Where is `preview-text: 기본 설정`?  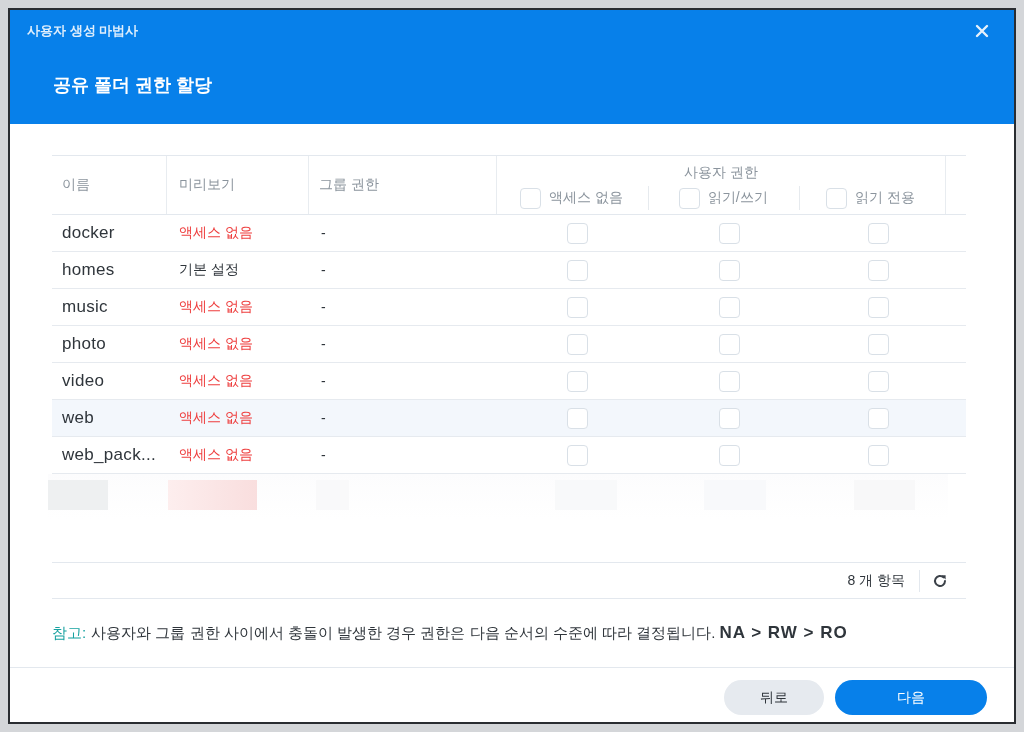 preview-text: 기본 설정 is located at coordinates (209, 270).